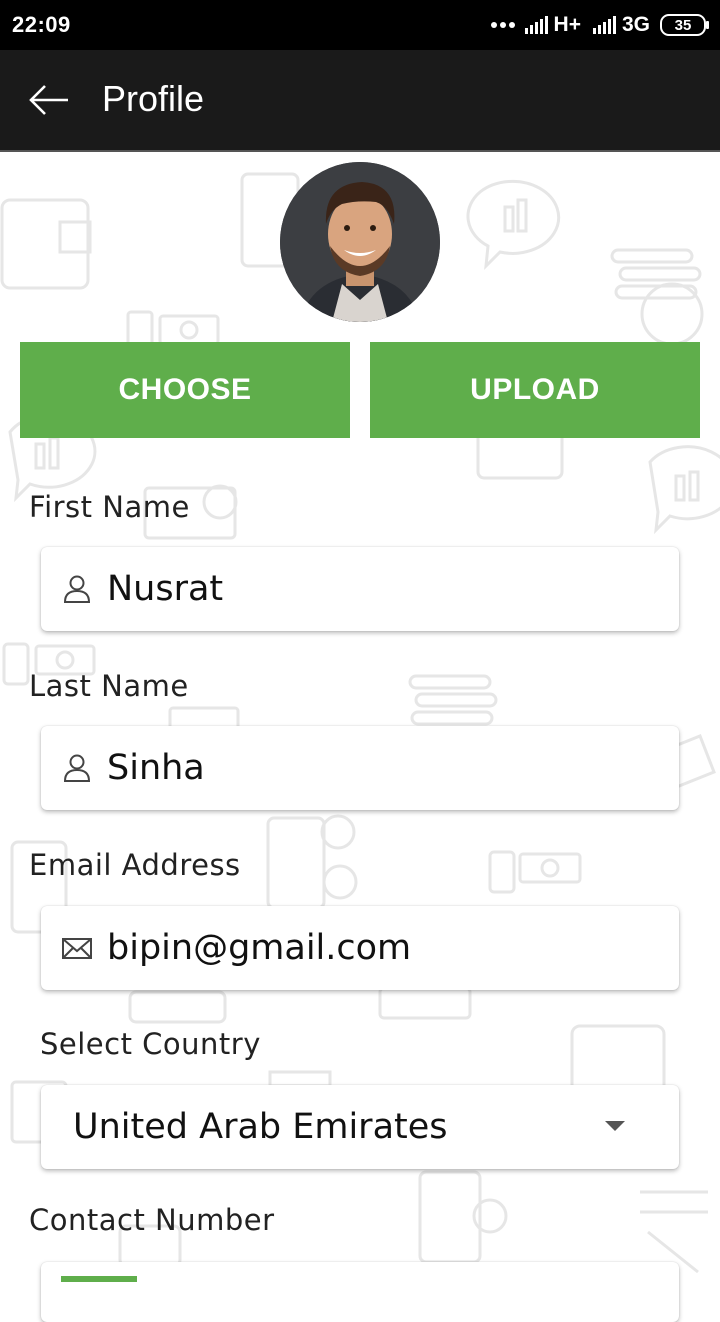 Image resolution: width=720 pixels, height=1322 pixels. What do you see at coordinates (99, 1279) in the screenshot?
I see `country-code-indicator` at bounding box center [99, 1279].